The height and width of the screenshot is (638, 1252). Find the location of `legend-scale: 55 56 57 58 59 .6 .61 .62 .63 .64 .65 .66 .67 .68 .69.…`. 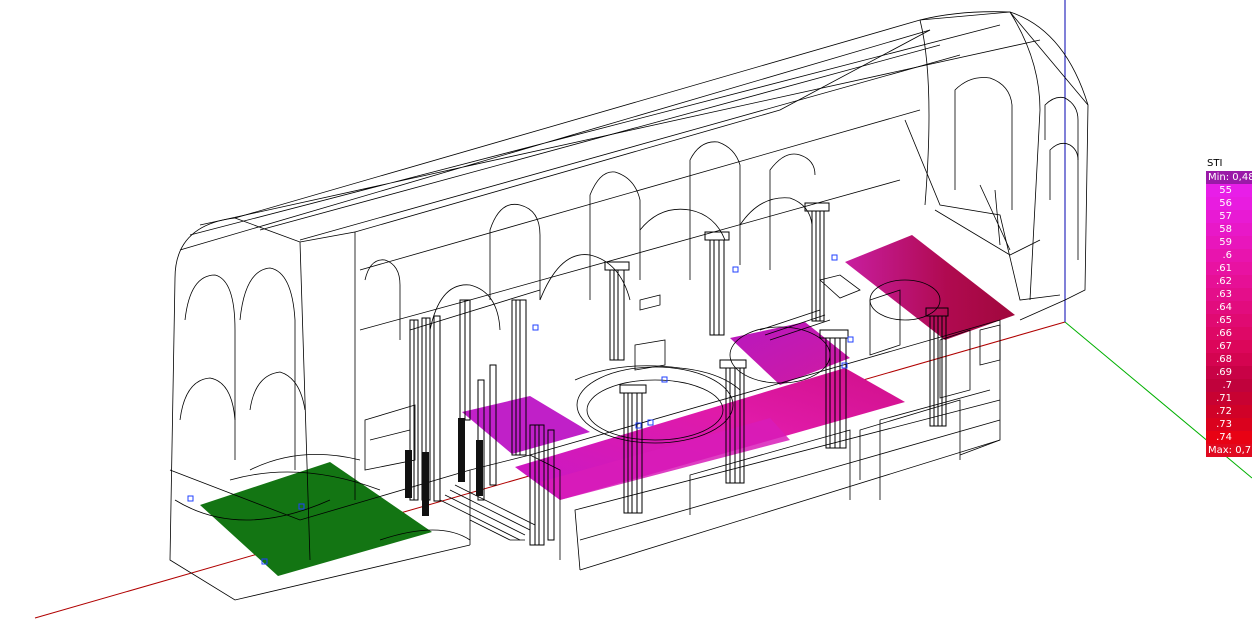

legend-scale: 55 56 57 58 59 .6 .61 .62 .63 .64 .65 .66 .67 .68 .69.… is located at coordinates (1229, 314).